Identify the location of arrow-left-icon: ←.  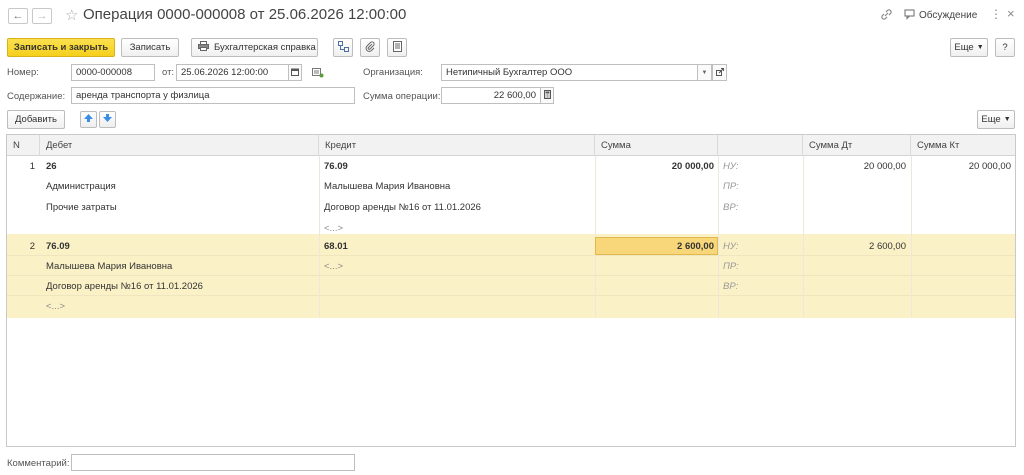
(18, 16).